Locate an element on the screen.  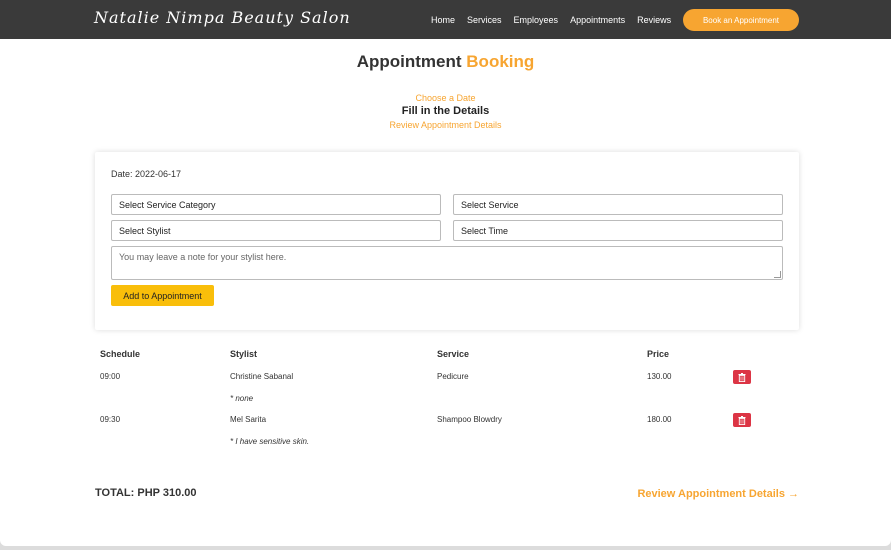
nav-link-reviews: Reviews is located at coordinates (654, 20).